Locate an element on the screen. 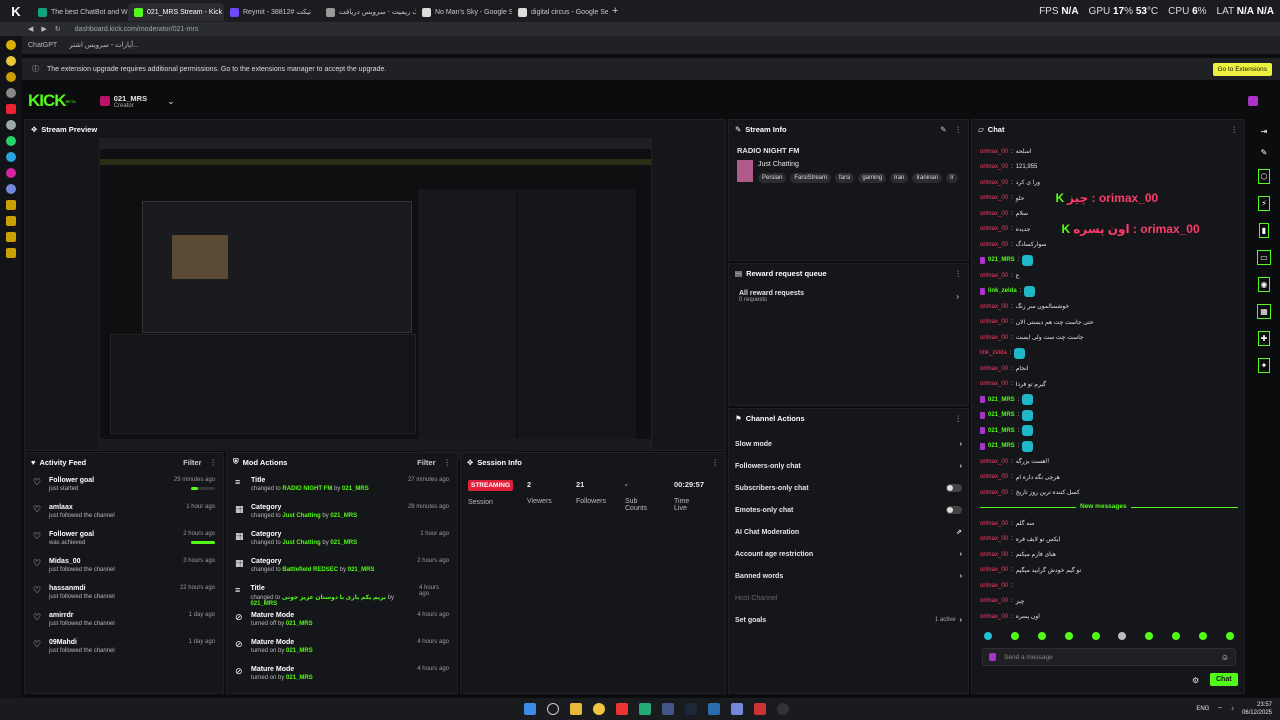  chat-message: orimax_00: ع is located at coordinates (1108, 276).